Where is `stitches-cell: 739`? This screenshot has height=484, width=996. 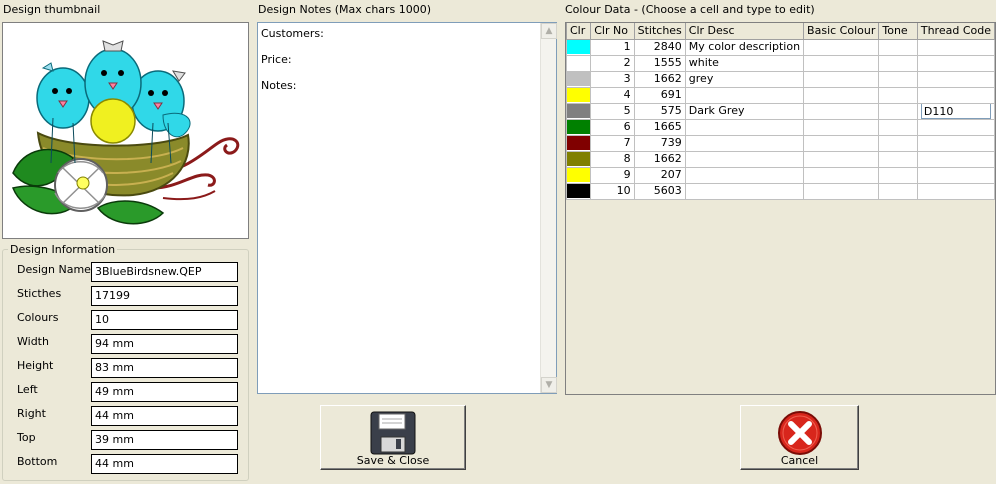
stitches-cell: 739 is located at coordinates (659, 143).